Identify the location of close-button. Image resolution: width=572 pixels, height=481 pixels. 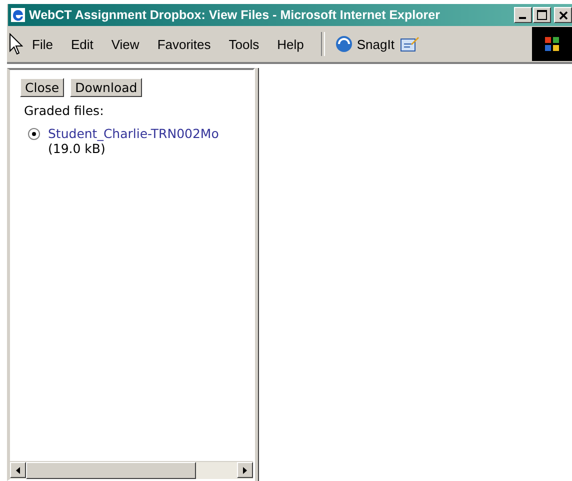
(563, 15).